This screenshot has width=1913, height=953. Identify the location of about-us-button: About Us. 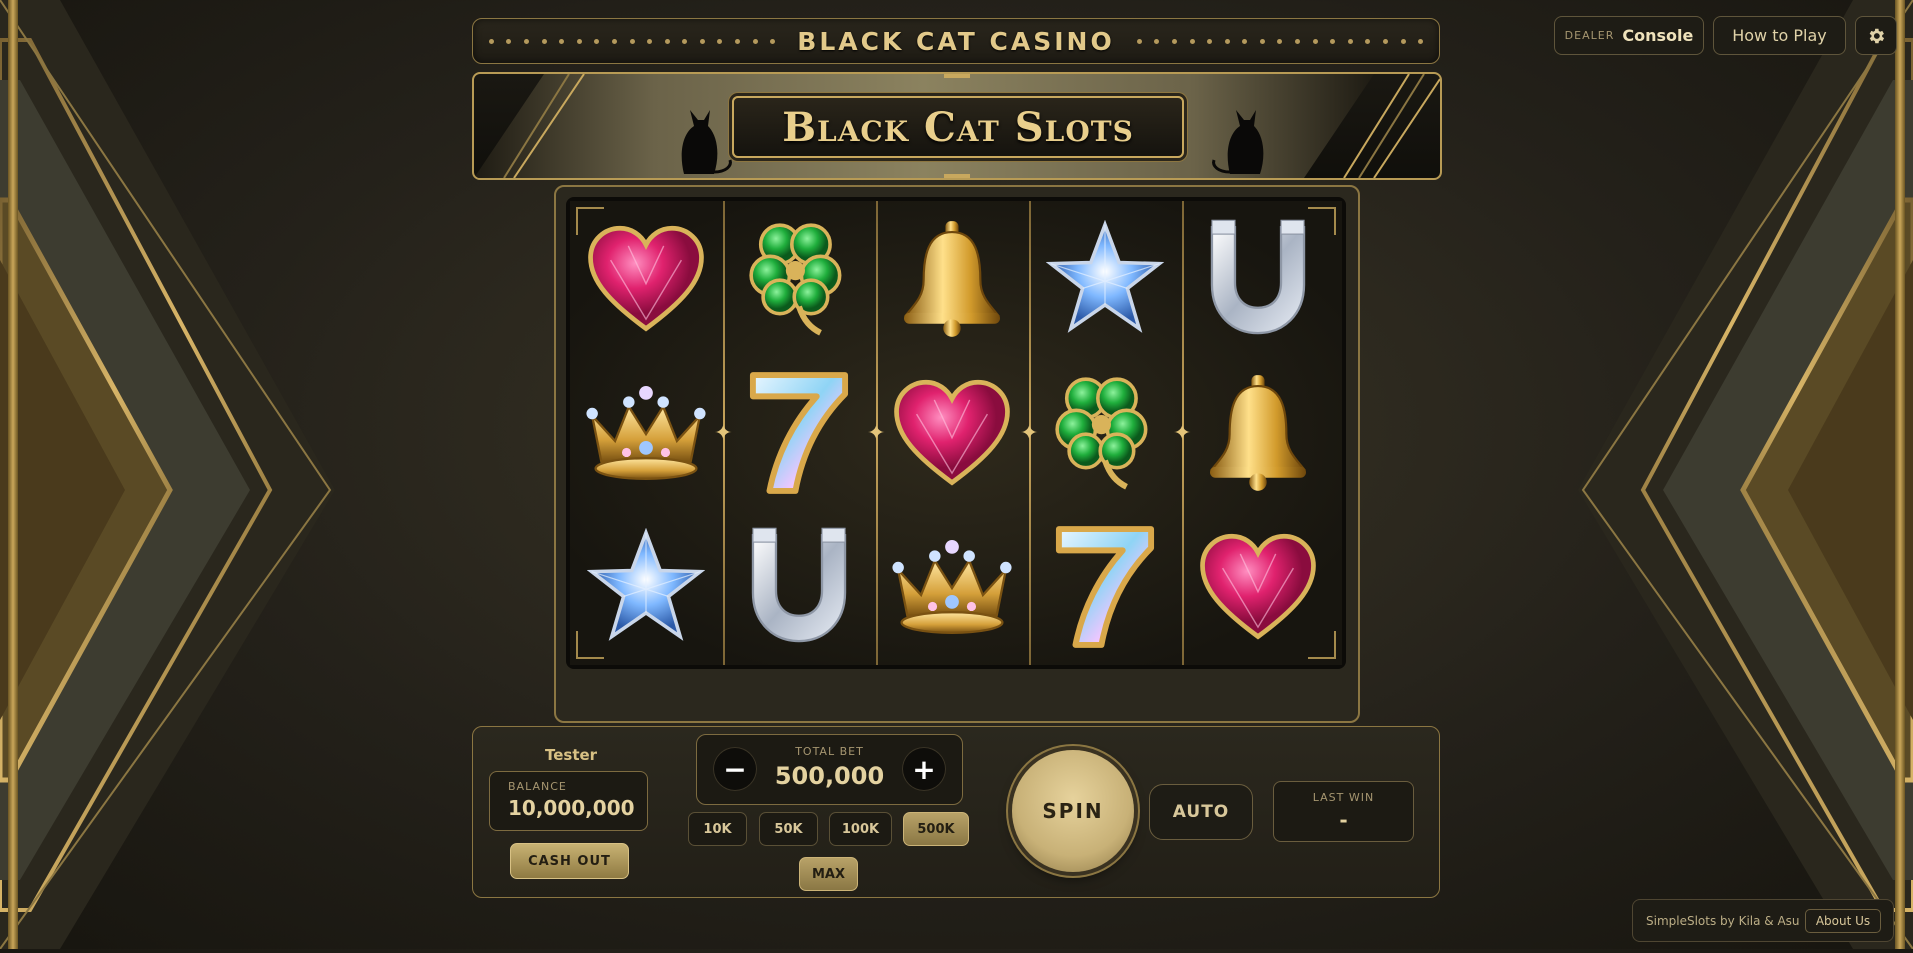
(1843, 921).